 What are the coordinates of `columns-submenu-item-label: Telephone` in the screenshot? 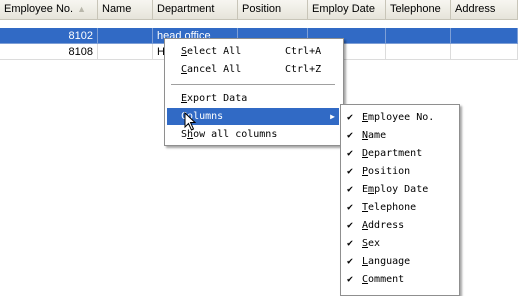 It's located at (389, 207).